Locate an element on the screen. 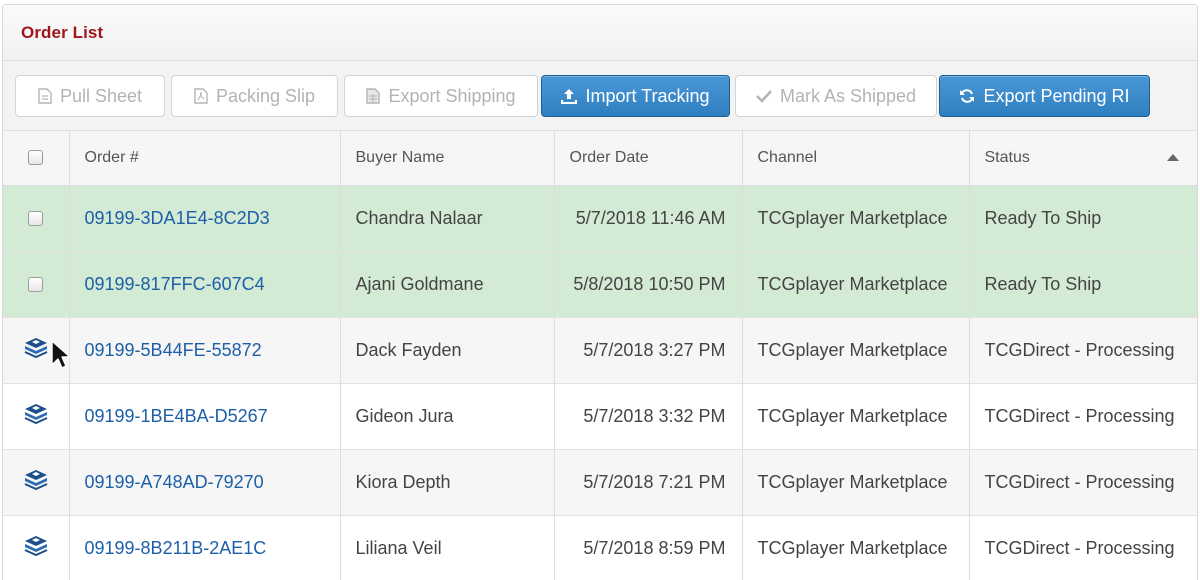  panel-heading: Order List is located at coordinates (600, 33).